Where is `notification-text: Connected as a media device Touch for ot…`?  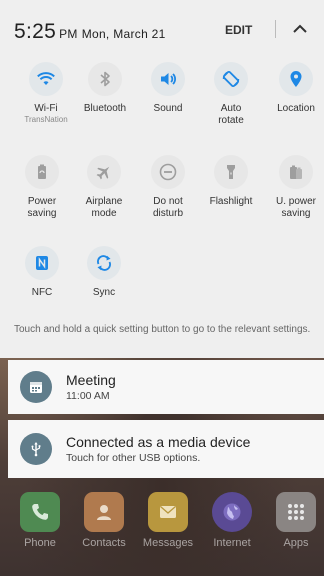
notification-text: Connected as a media device Touch for ot… is located at coordinates (158, 449).